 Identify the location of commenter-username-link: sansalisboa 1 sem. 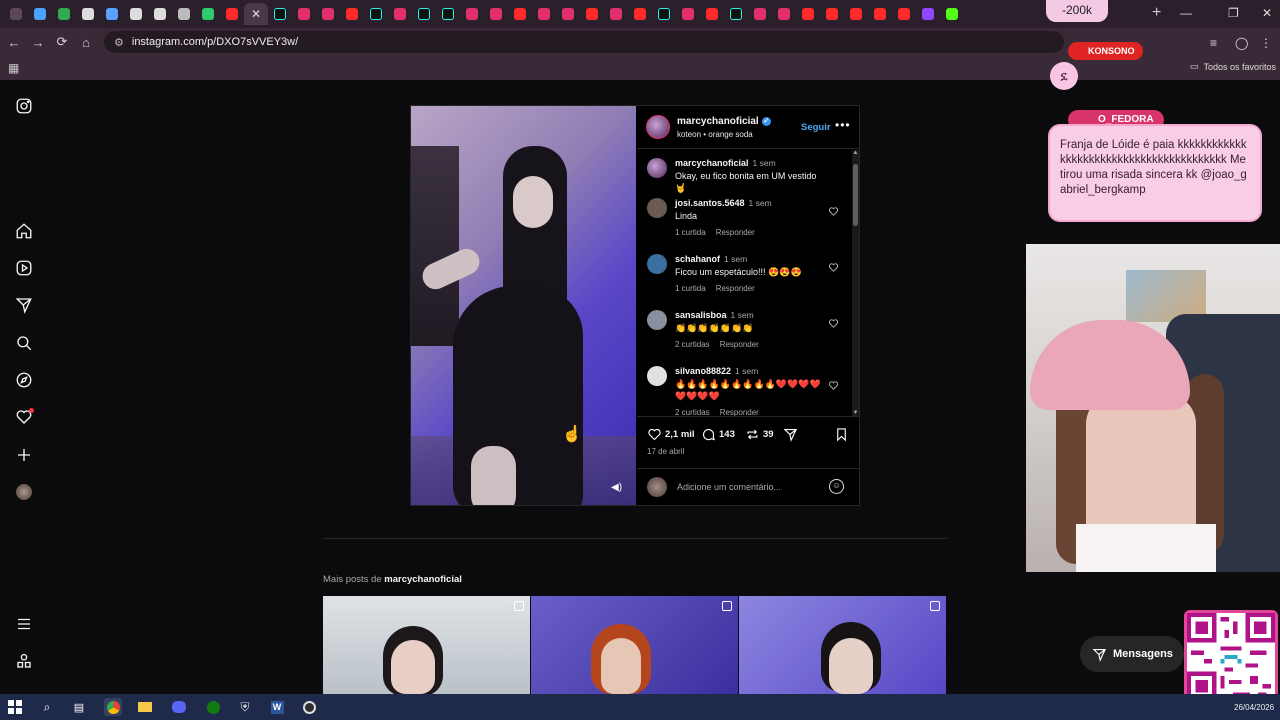
(714, 315).